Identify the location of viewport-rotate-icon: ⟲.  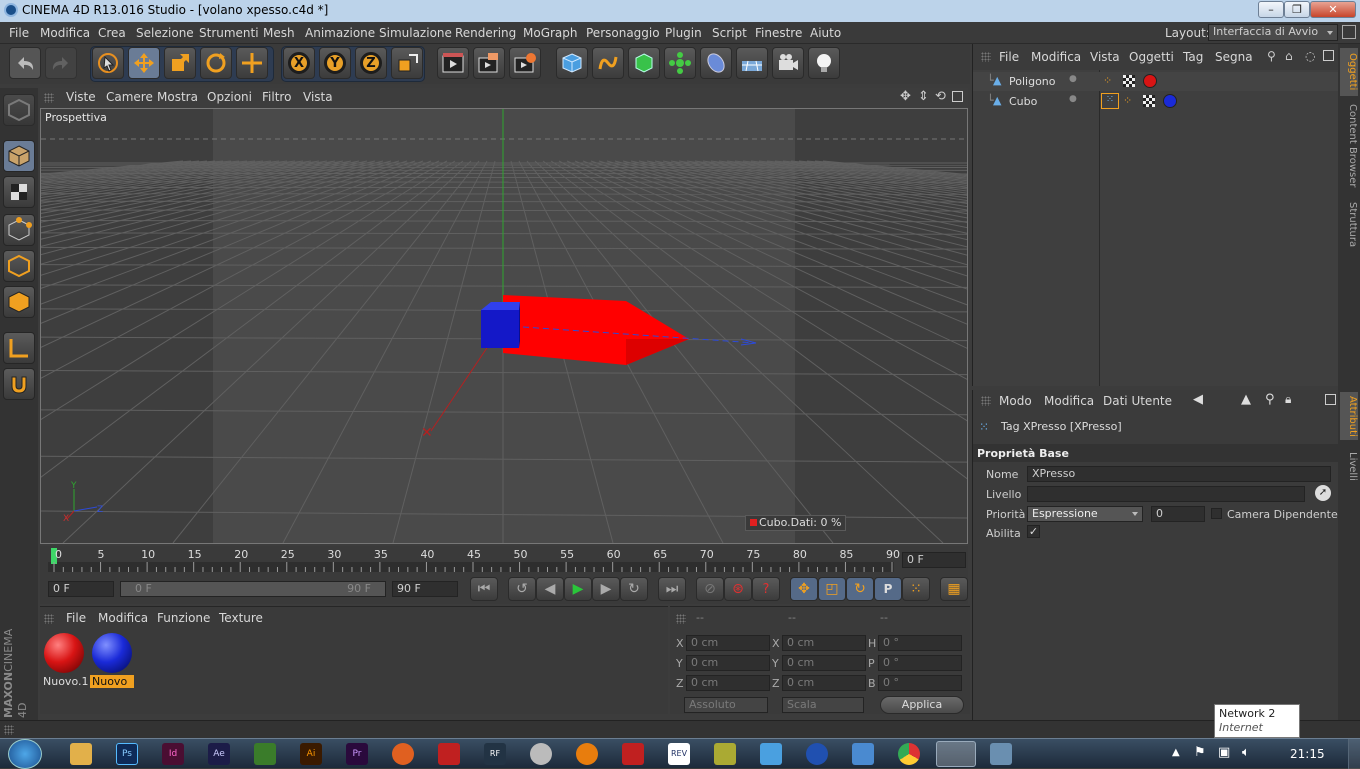
(940, 96).